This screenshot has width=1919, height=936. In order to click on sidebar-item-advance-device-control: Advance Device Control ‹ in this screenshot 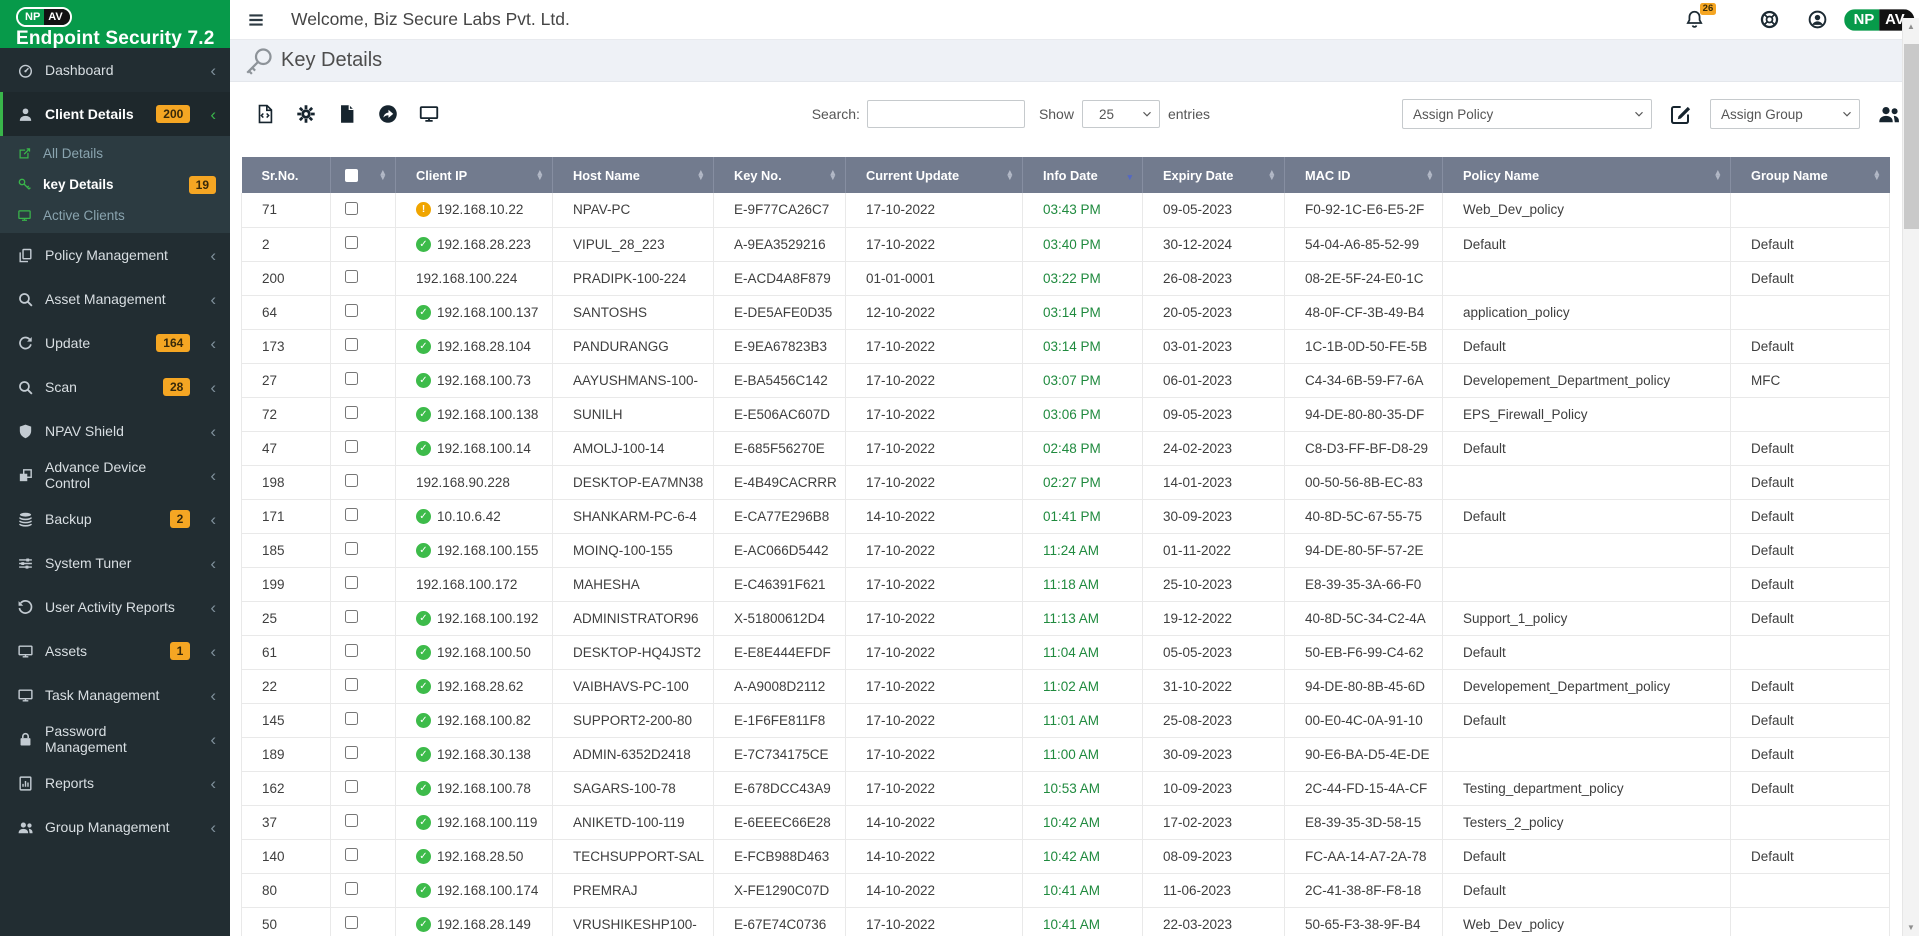, I will do `click(115, 475)`.